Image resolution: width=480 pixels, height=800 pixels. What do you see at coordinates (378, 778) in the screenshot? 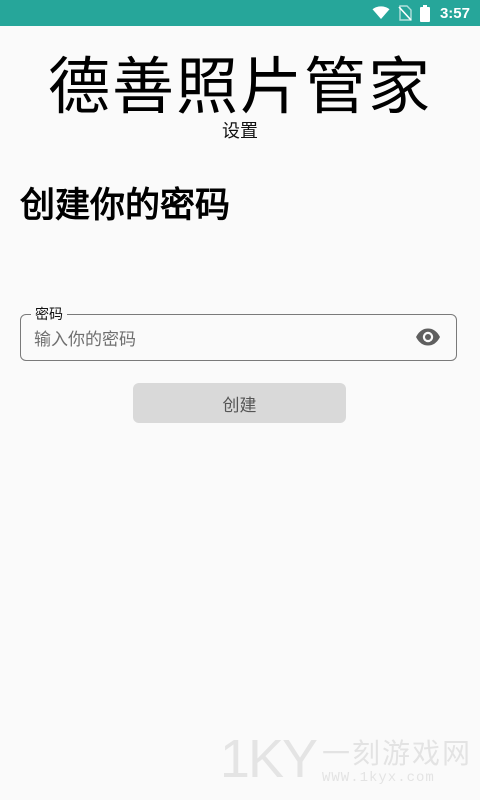
I see `watermark-url: WWW.1kyx.com` at bounding box center [378, 778].